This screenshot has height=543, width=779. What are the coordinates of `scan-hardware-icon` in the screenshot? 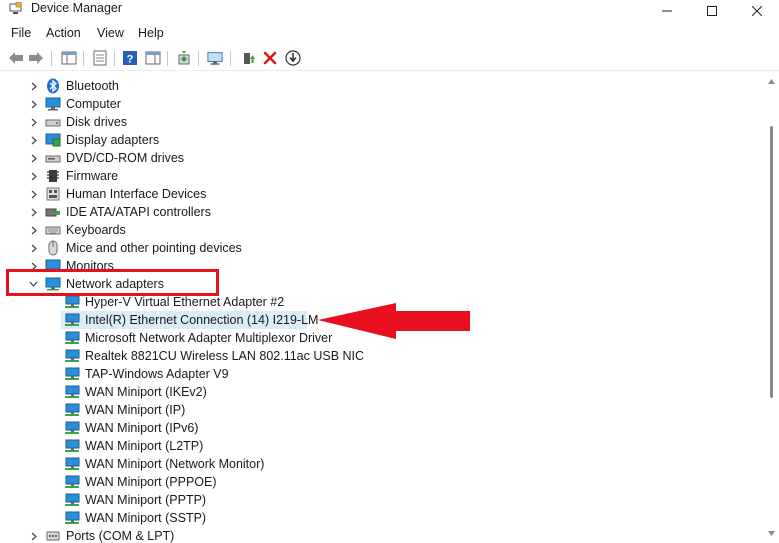 It's located at (184, 58).